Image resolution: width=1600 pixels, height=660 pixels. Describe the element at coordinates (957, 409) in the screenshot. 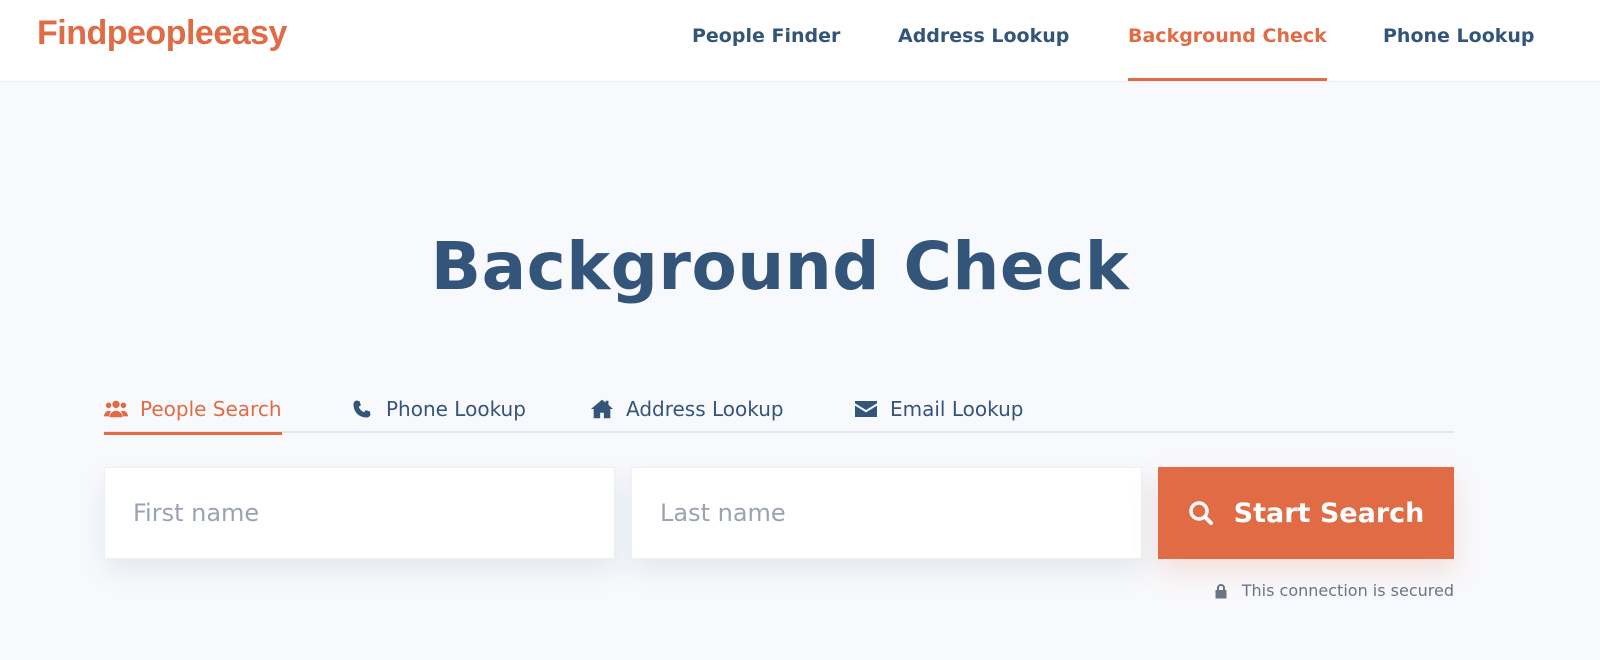

I see `tab-label: Email Lookup` at that location.